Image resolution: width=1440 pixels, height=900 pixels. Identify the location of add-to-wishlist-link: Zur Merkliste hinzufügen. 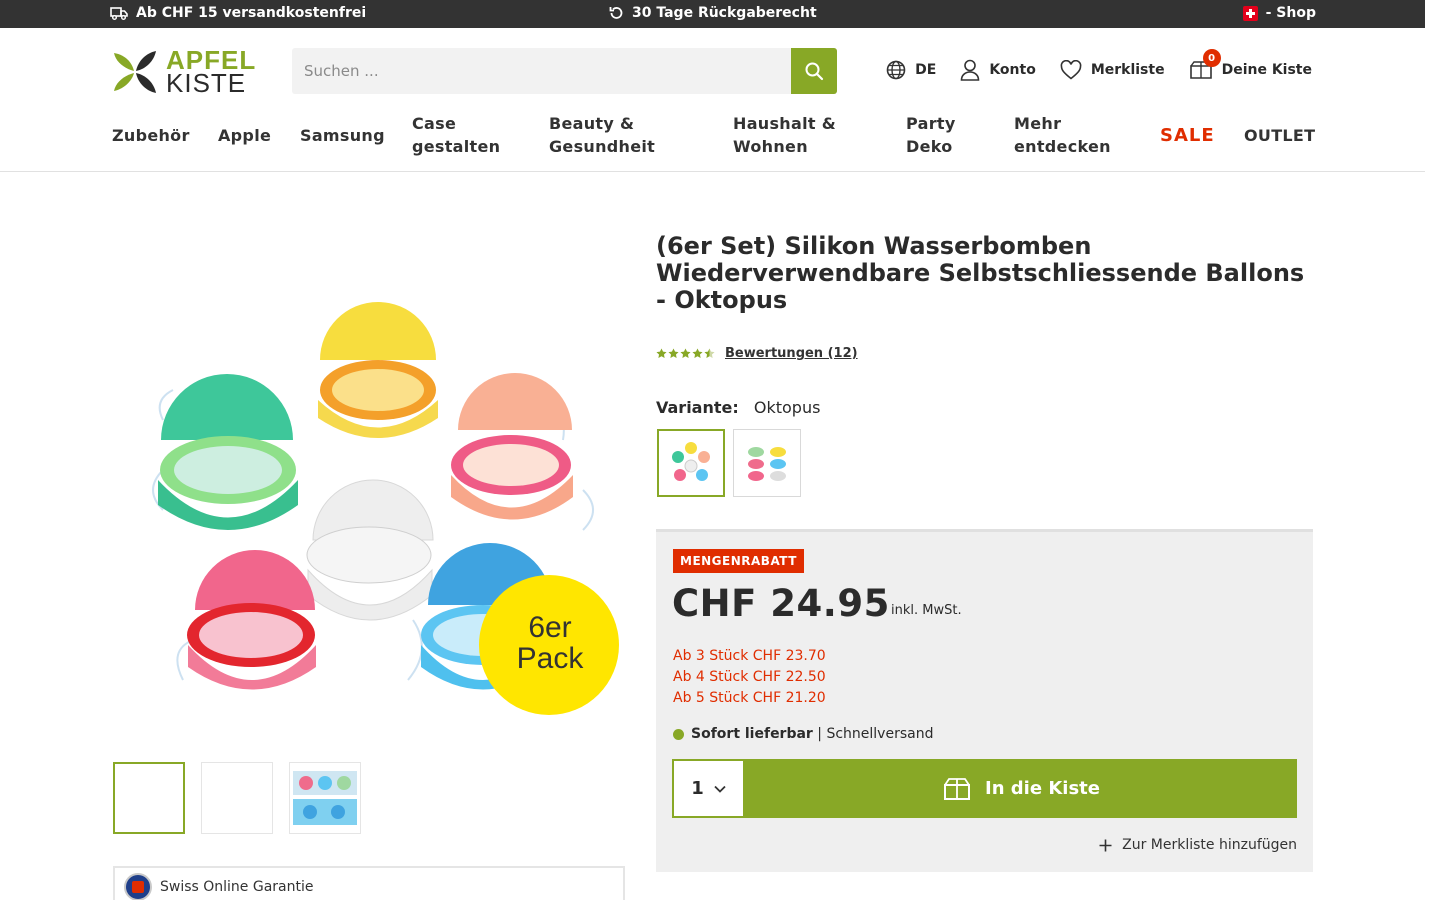
(1198, 845).